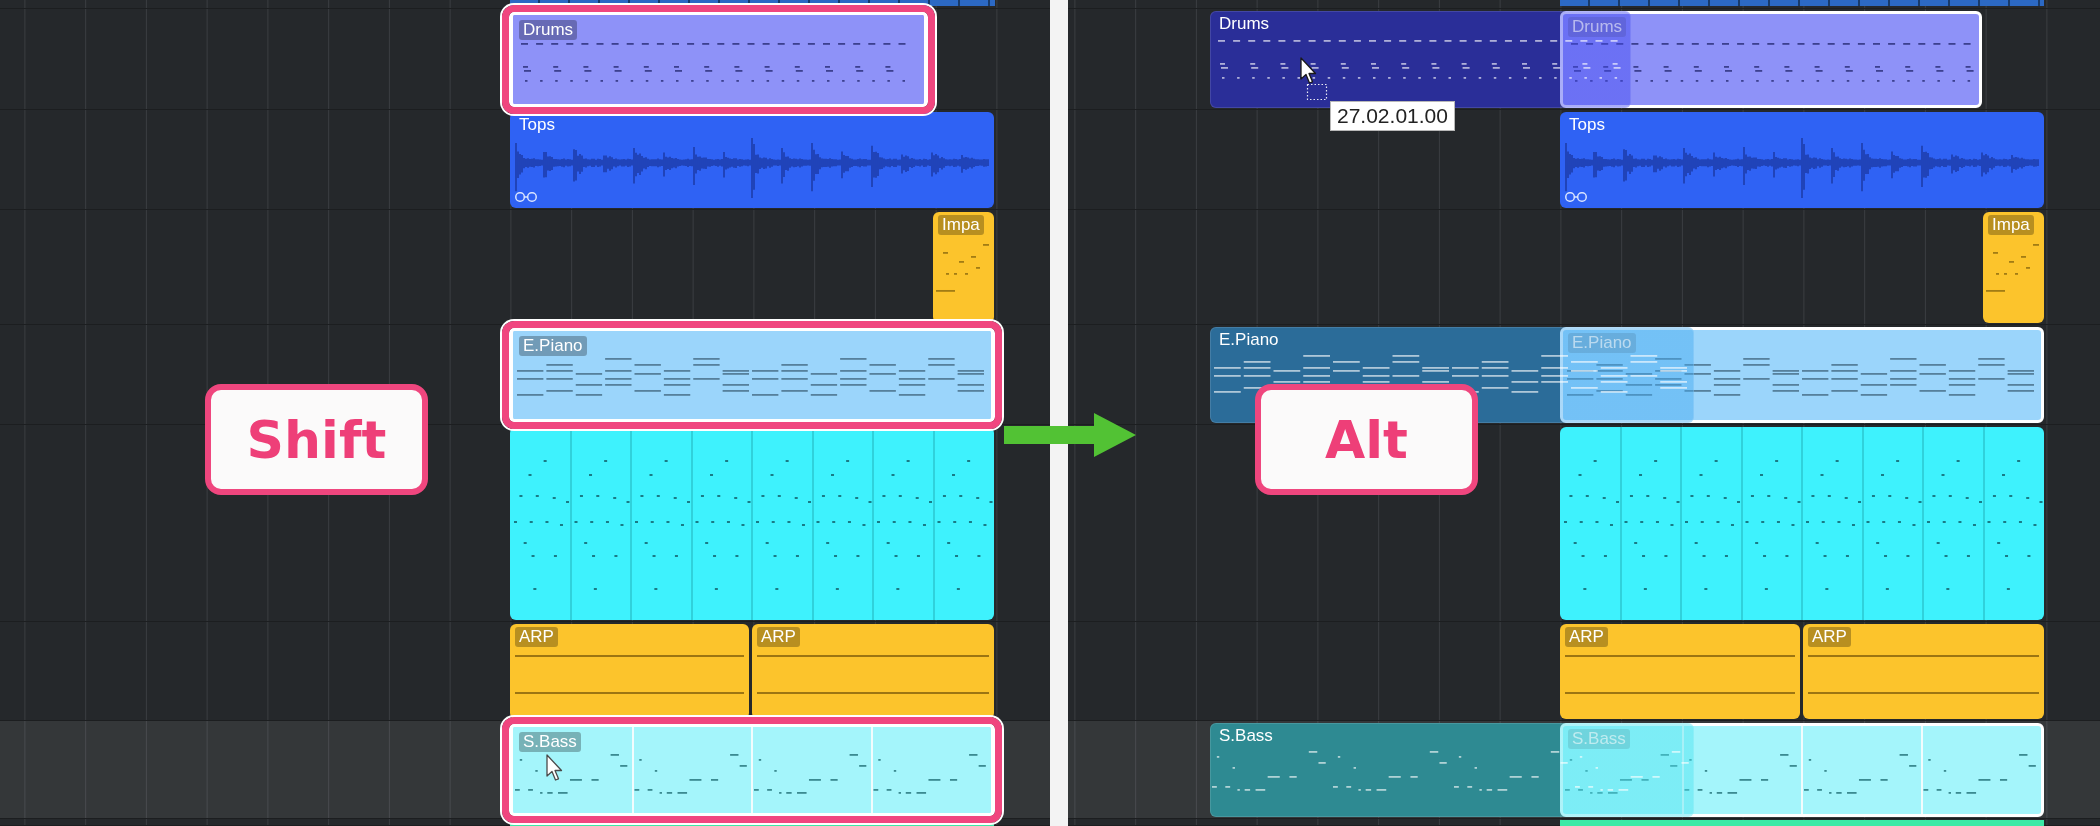 Image resolution: width=2100 pixels, height=826 pixels. Describe the element at coordinates (1366, 439) in the screenshot. I see `shortcut-key-label: Alt` at that location.